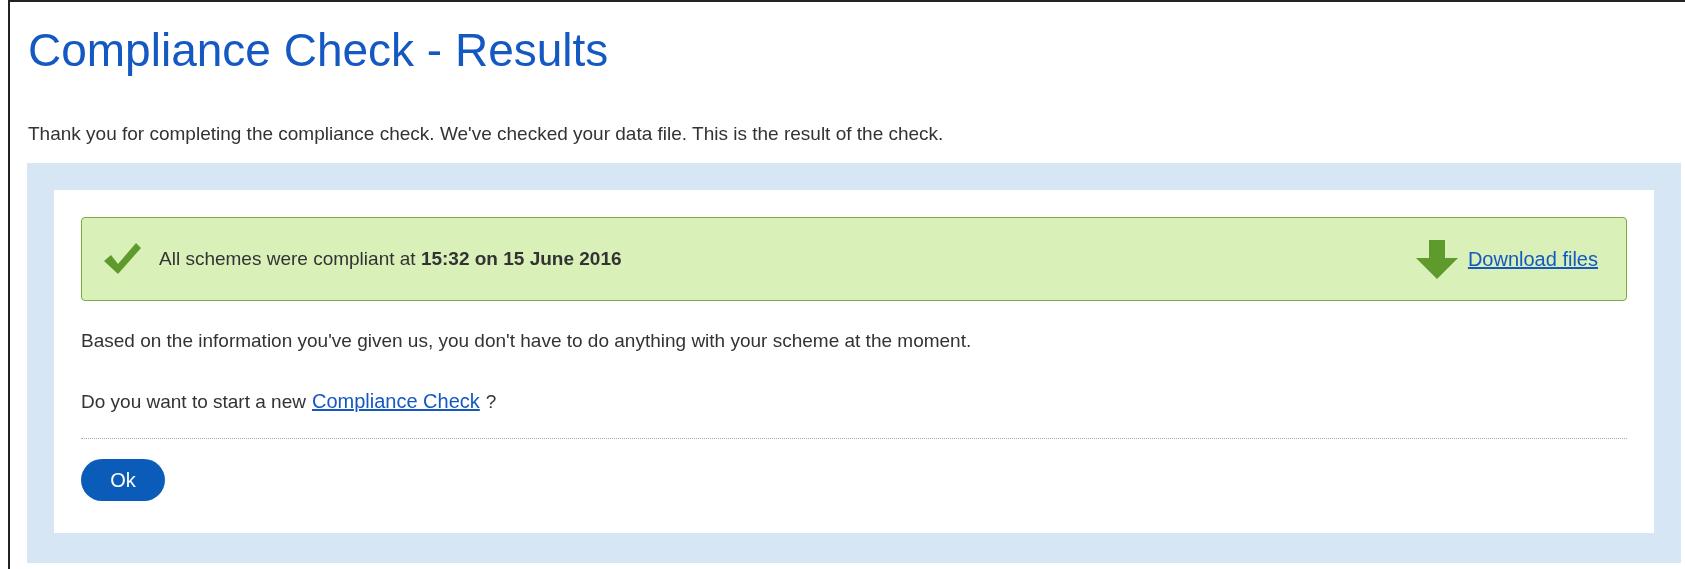 The height and width of the screenshot is (569, 1685). I want to click on restart-question: Do you want to start a new, so click(193, 402).